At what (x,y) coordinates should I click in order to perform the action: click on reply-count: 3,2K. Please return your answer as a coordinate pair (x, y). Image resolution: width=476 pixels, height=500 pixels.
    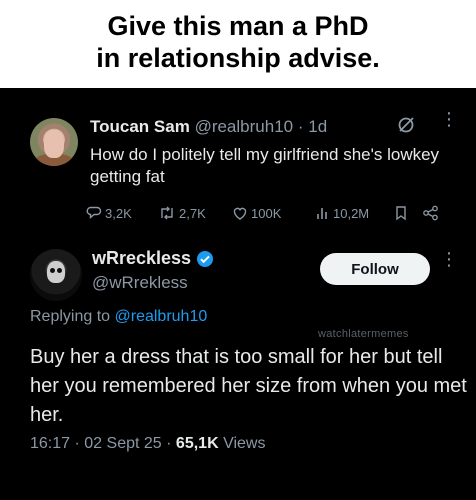
    Looking at the image, I should click on (118, 213).